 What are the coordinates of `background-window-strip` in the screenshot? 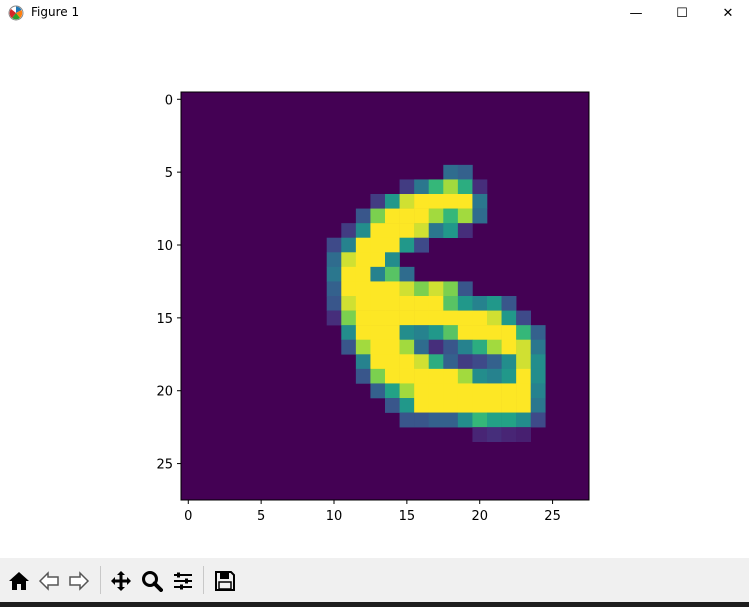 It's located at (374, 604).